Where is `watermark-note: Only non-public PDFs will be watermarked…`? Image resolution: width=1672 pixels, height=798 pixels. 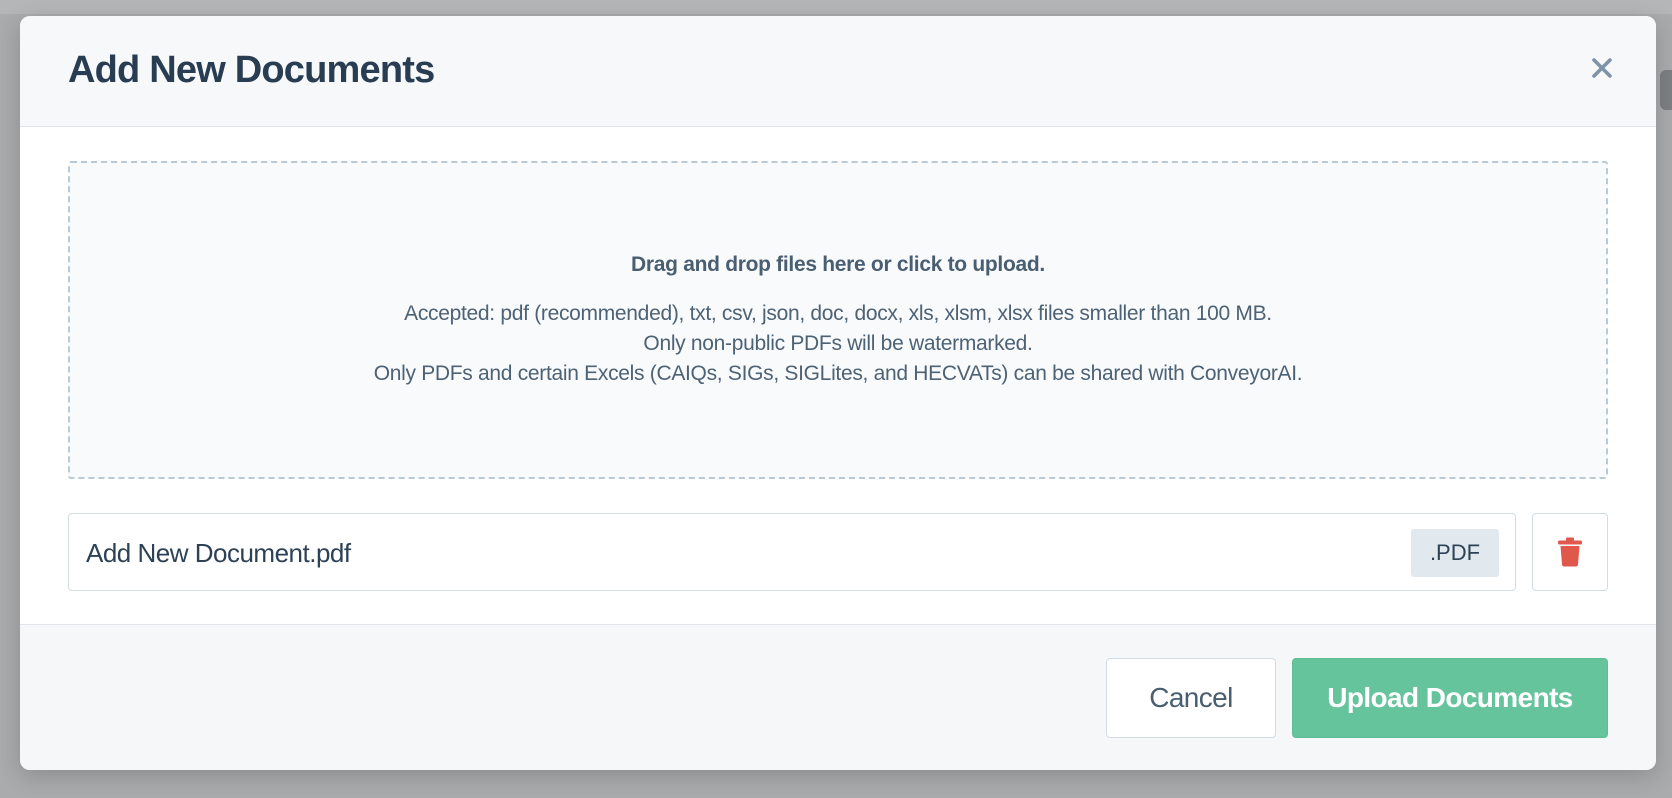
watermark-note: Only non-public PDFs will be watermarked… is located at coordinates (838, 343).